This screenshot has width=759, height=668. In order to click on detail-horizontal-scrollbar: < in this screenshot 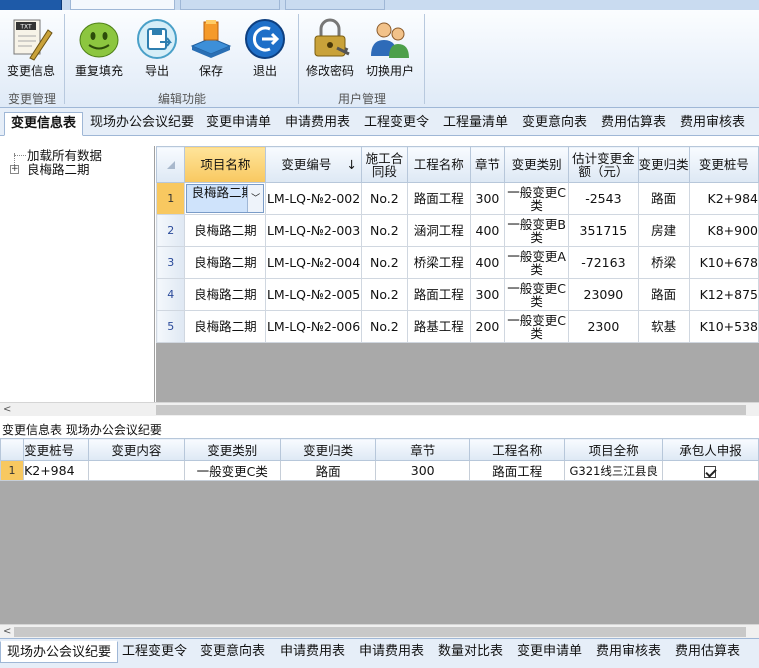, I will do `click(379, 631)`.